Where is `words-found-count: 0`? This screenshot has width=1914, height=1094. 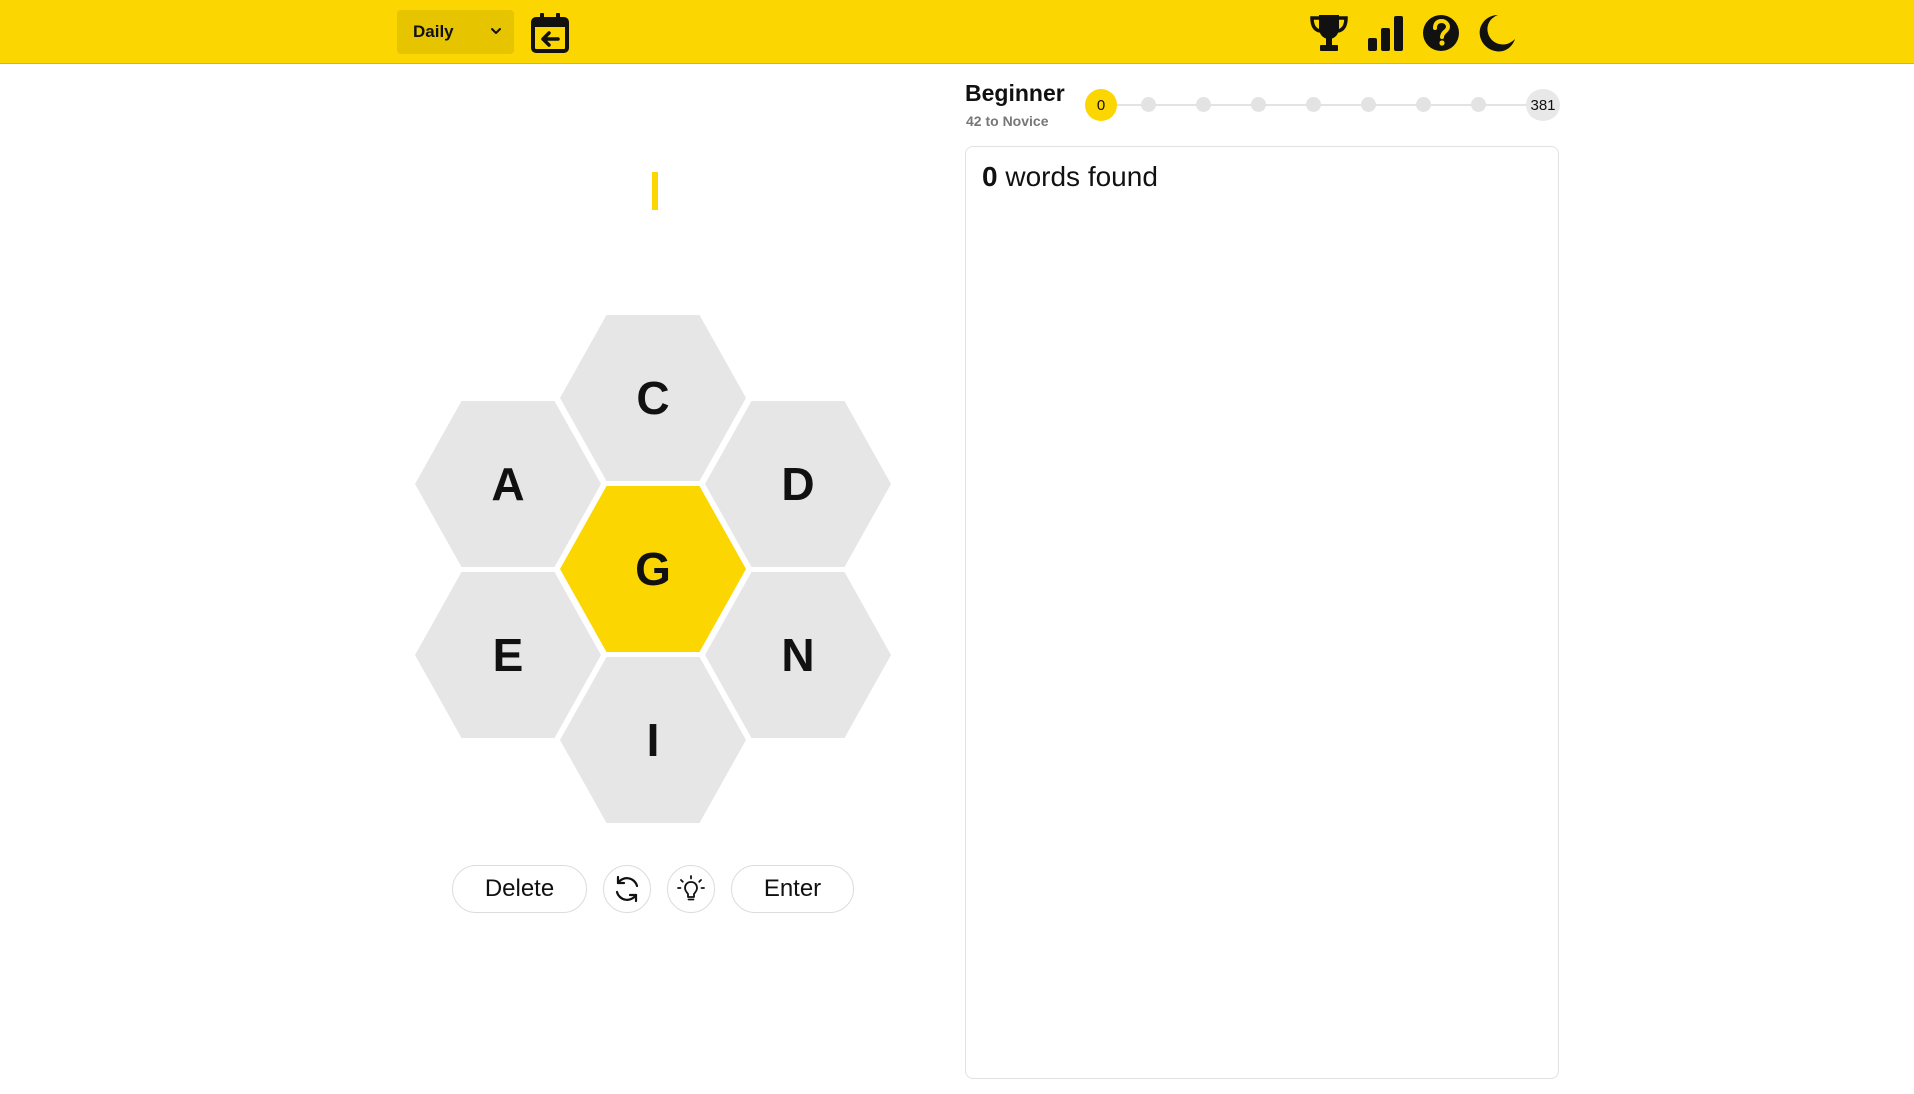
words-found-count: 0 is located at coordinates (990, 176).